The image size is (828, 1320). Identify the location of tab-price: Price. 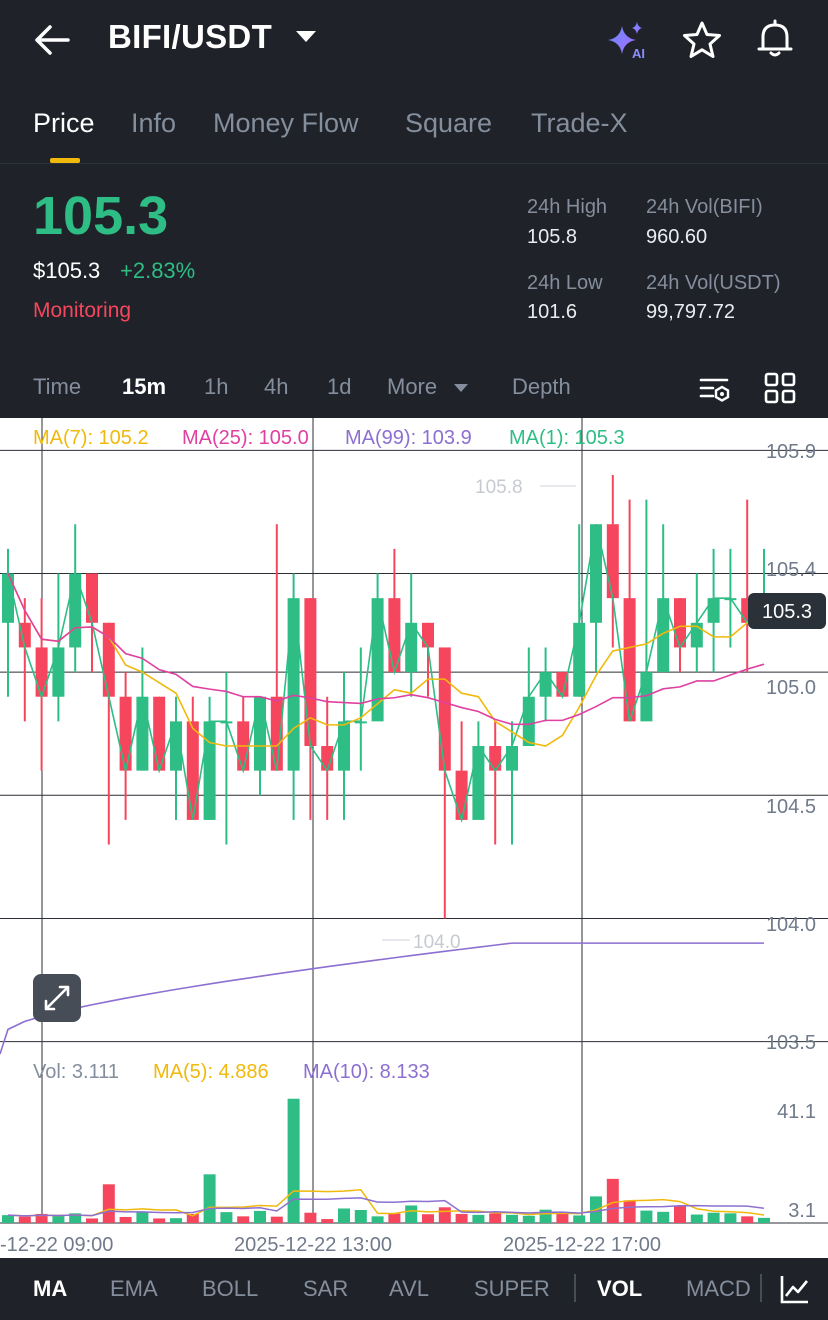
(64, 123).